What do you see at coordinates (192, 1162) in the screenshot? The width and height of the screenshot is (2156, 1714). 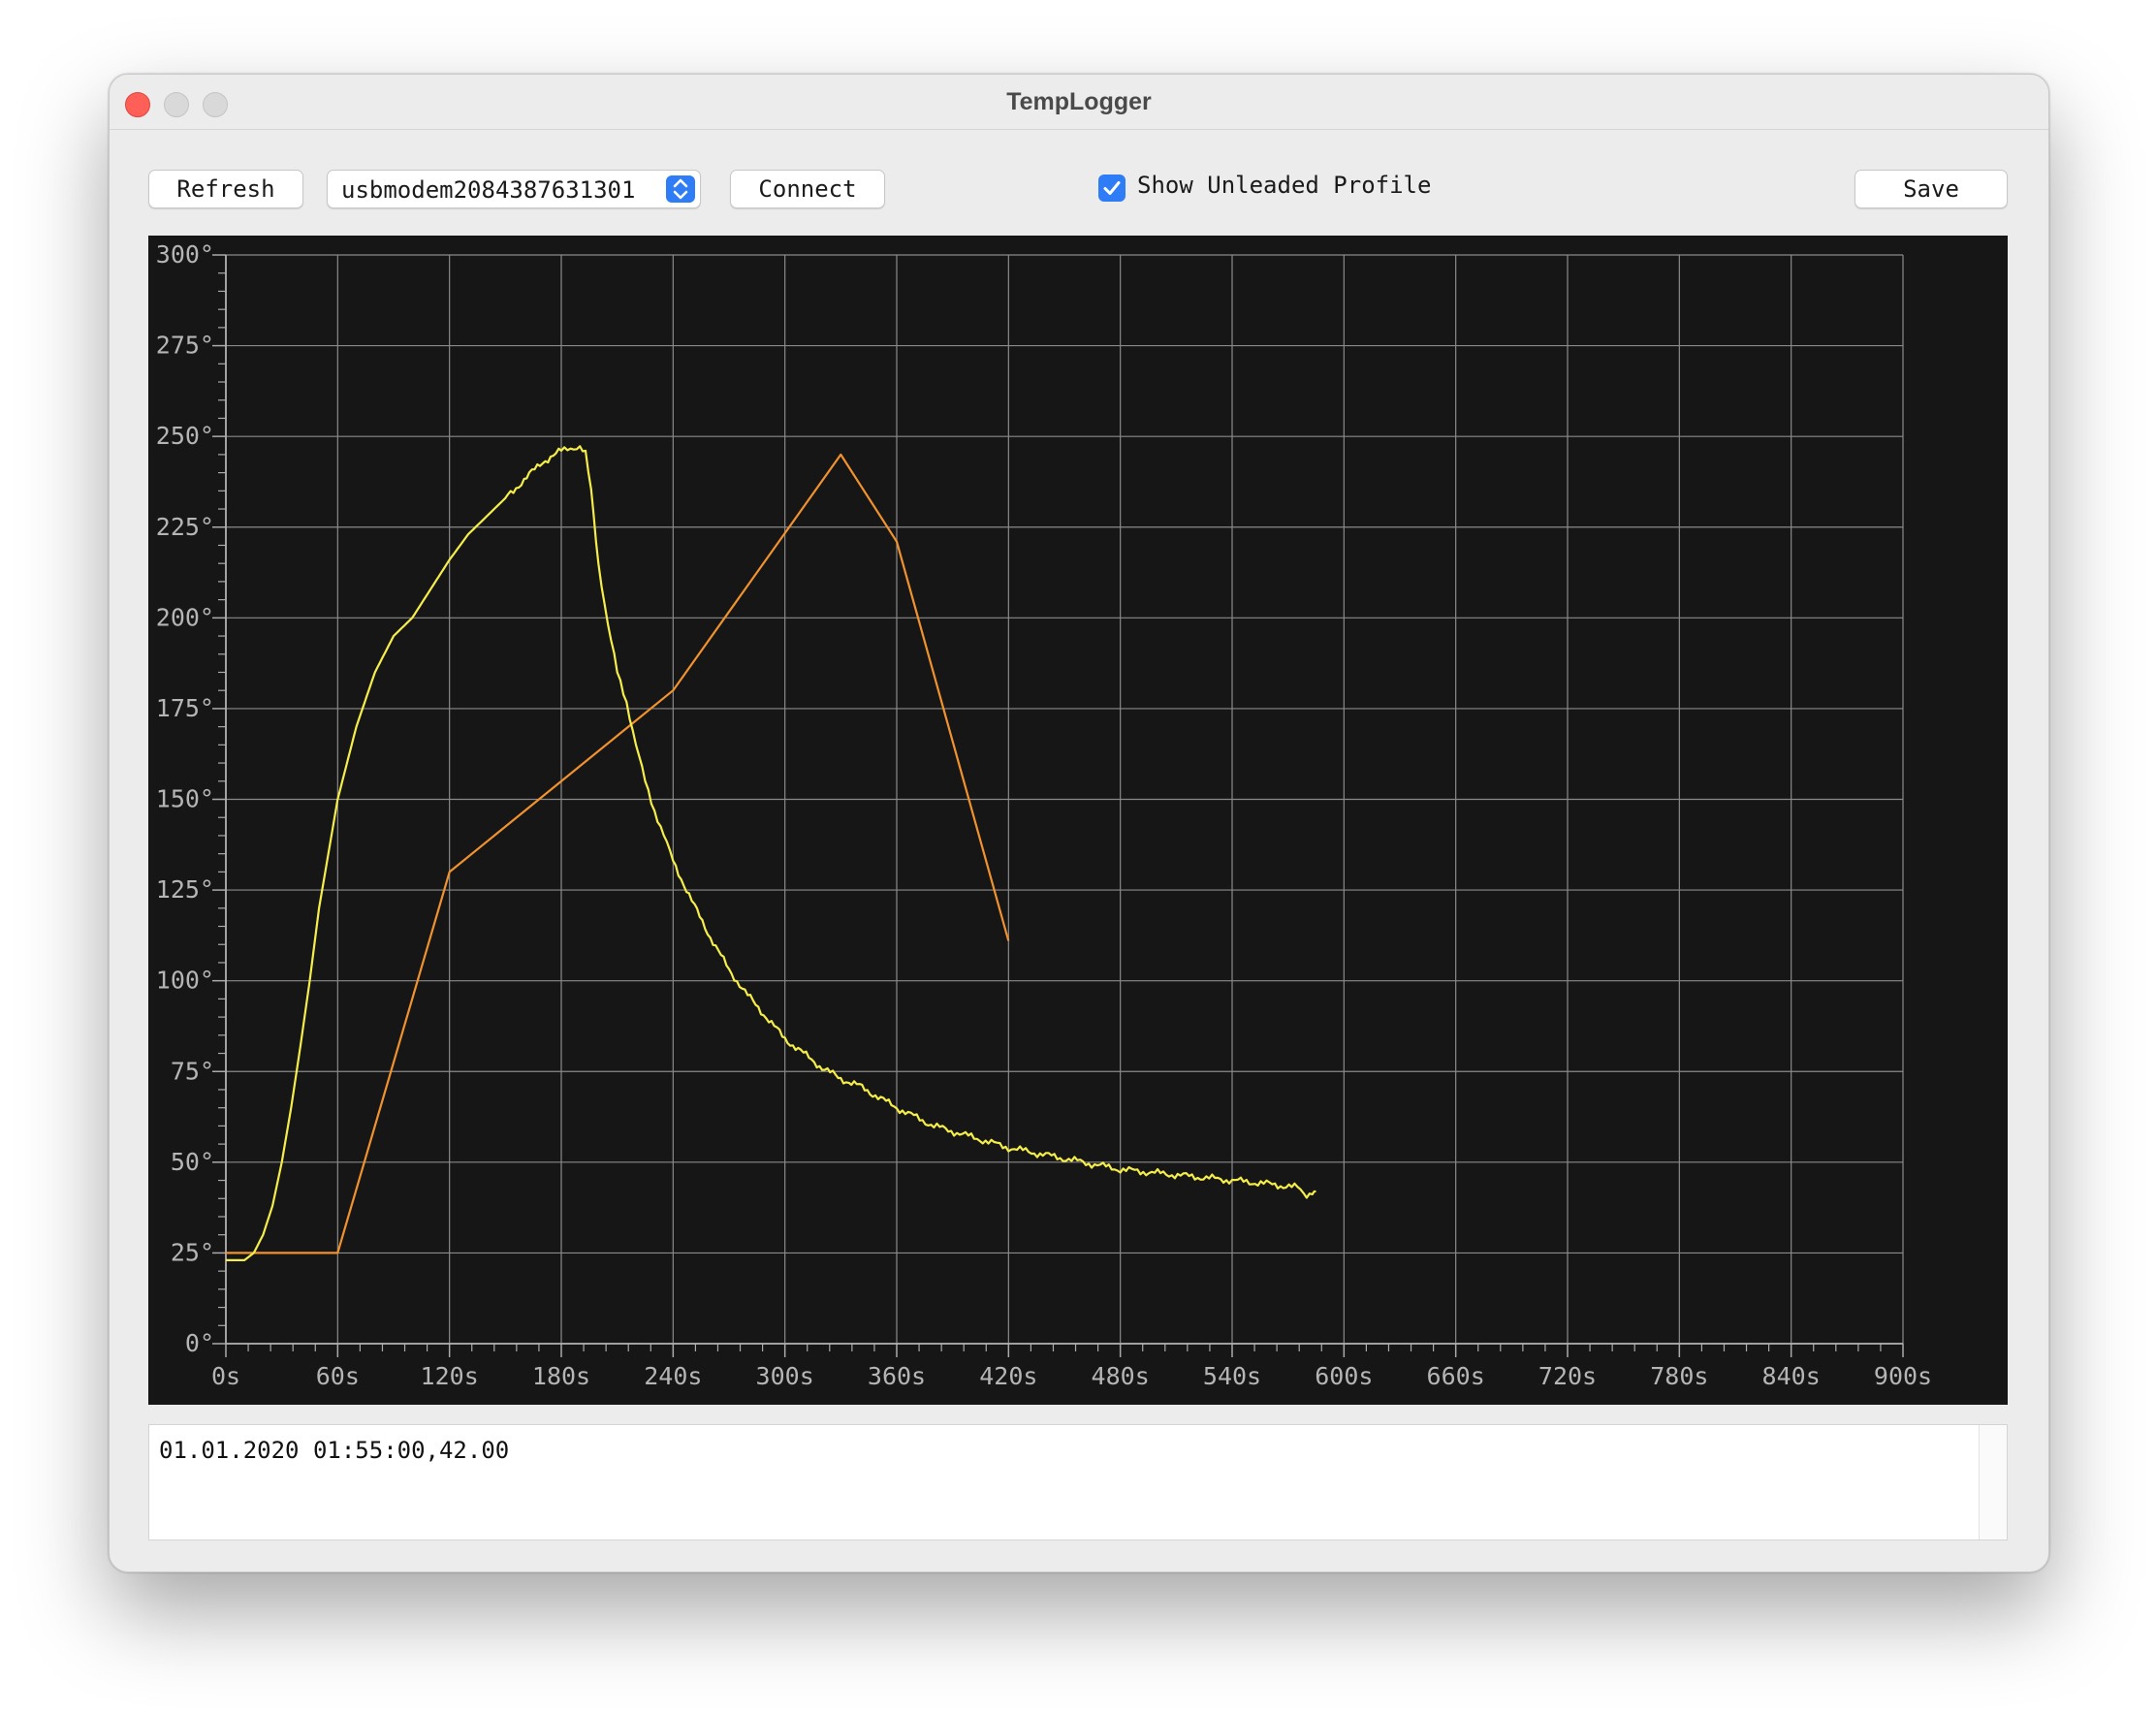 I see `y-tick-label: 50°` at bounding box center [192, 1162].